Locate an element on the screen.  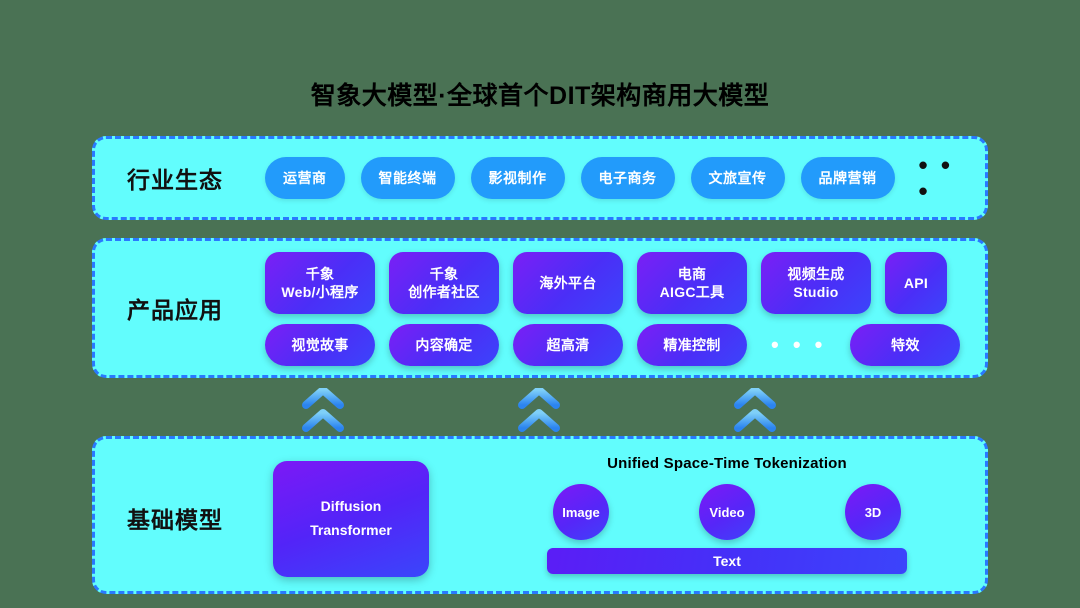
upward-flow-arrows is located at coordinates (540, 409).